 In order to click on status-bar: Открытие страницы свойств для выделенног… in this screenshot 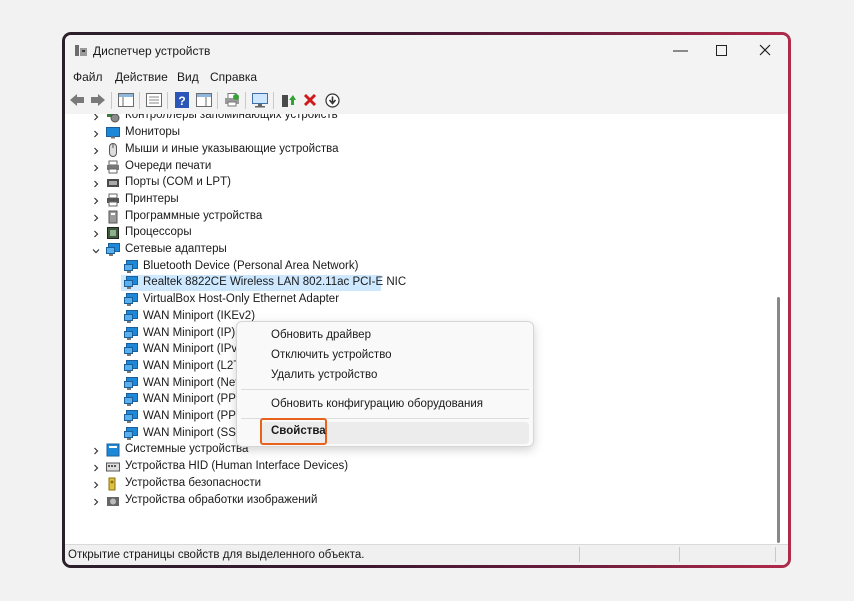, I will do `click(426, 554)`.